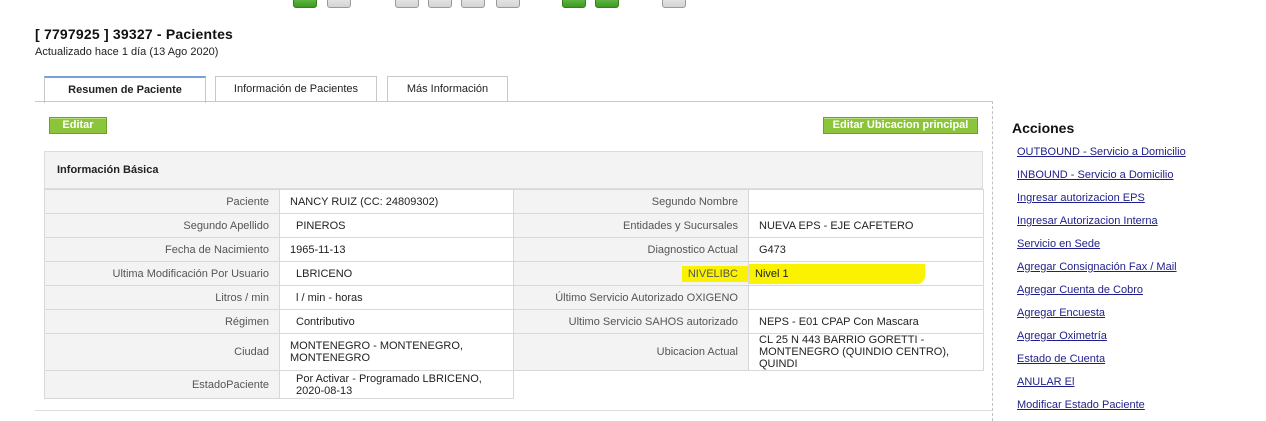 The height and width of the screenshot is (421, 1266). I want to click on value-ultima-modificacion: LBRICENO, so click(396, 273).